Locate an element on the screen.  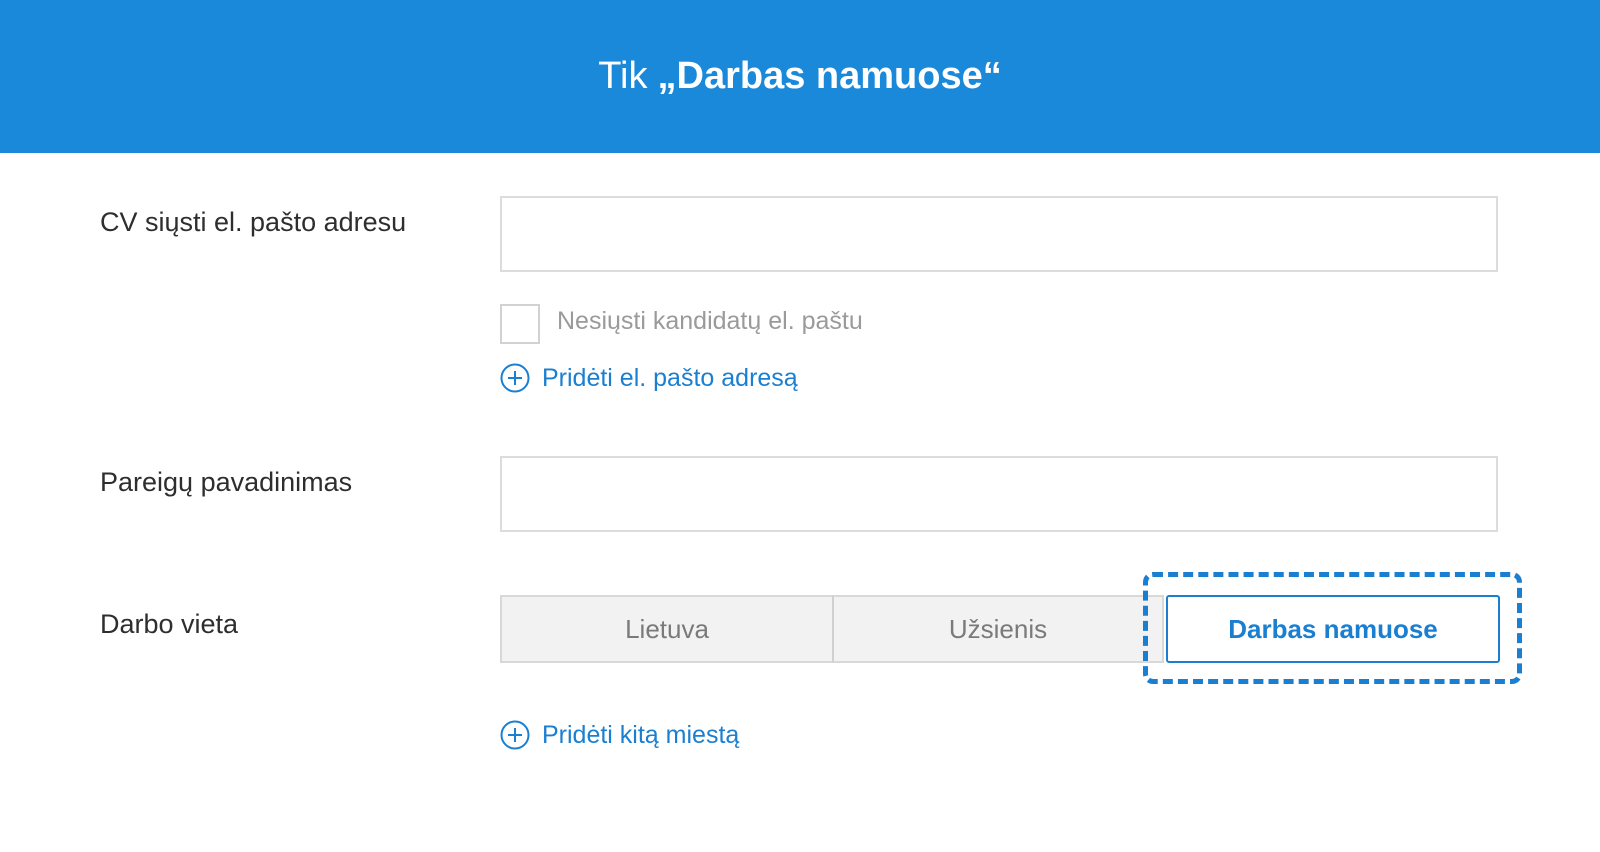
position-field is located at coordinates (999, 494).